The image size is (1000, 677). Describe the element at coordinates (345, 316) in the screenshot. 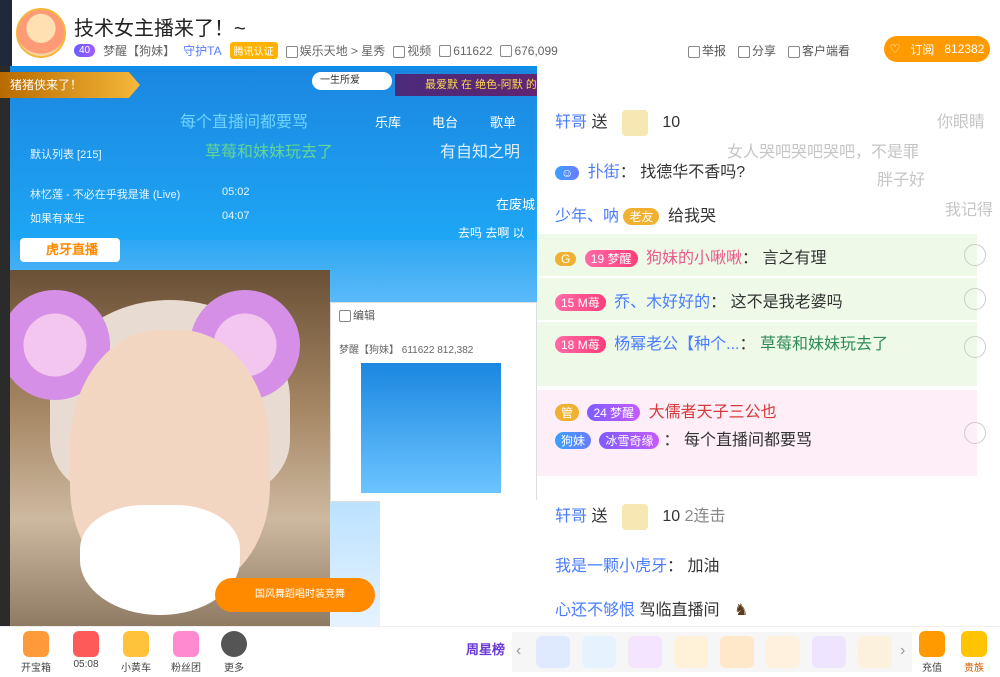

I see `edit-icon` at that location.